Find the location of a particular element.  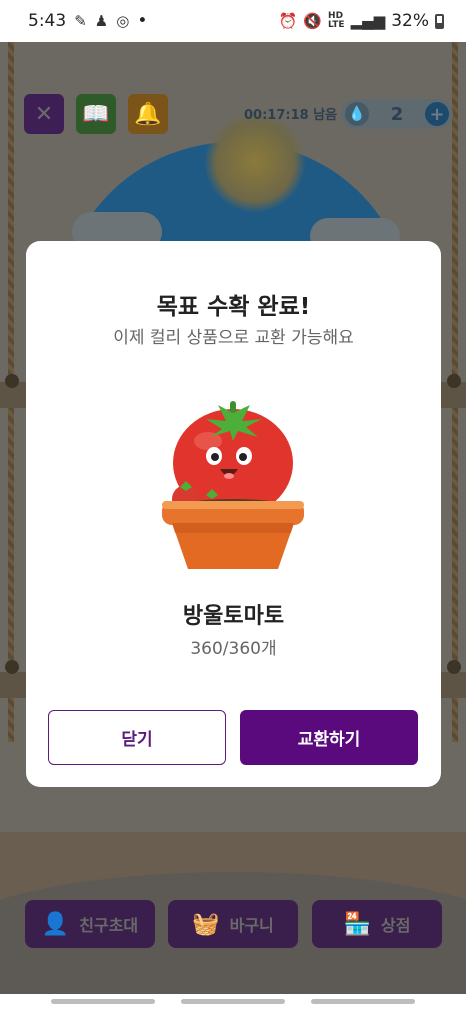

recent-apps-button is located at coordinates (103, 1001).